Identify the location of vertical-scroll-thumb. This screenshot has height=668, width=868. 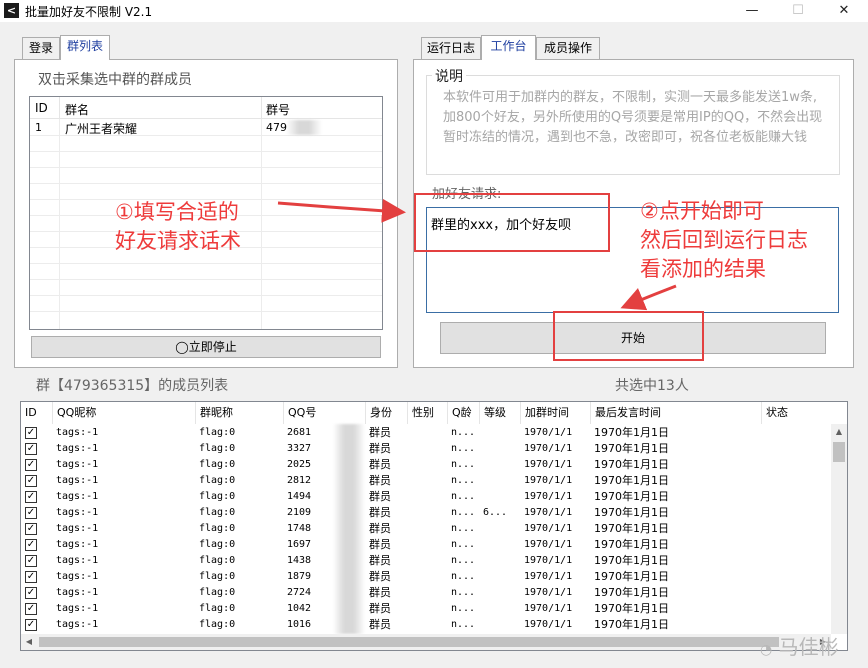
(839, 452).